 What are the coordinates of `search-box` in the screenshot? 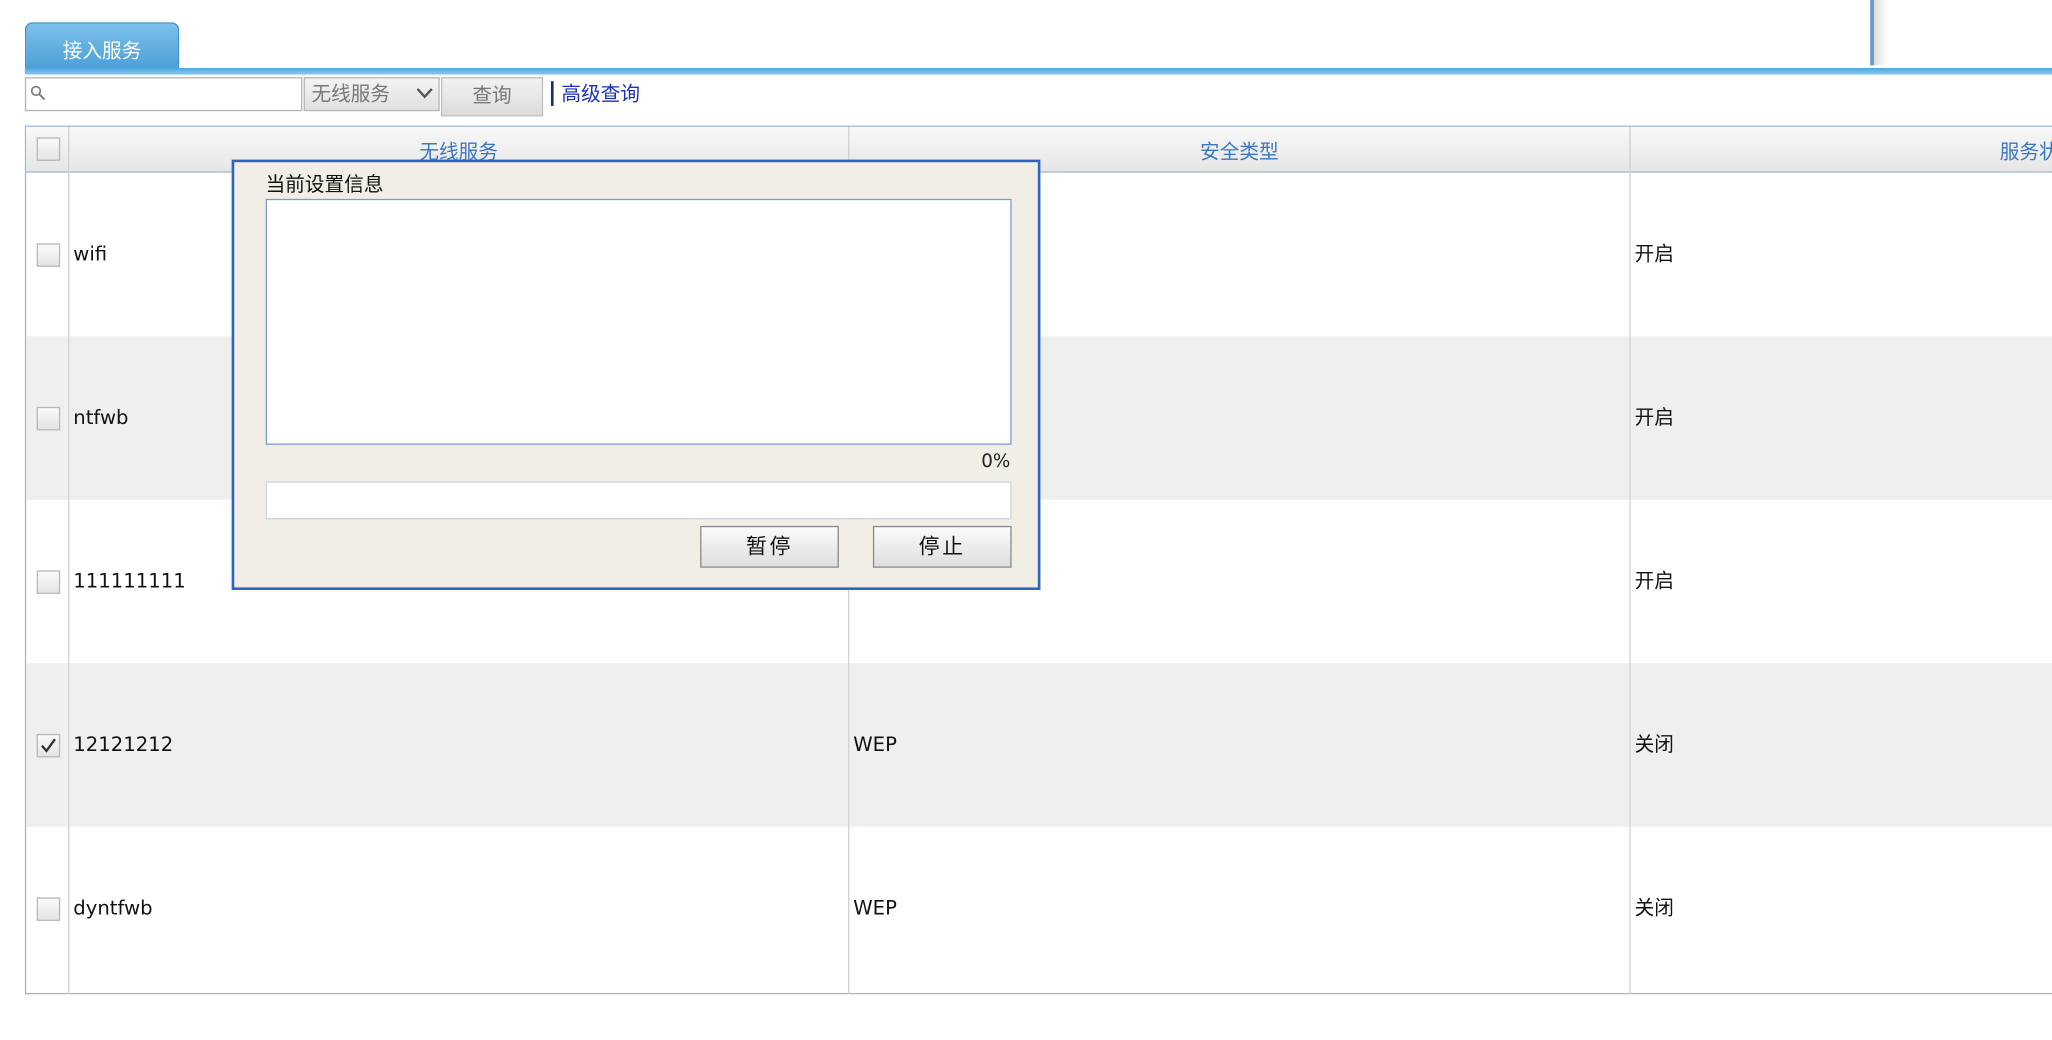 It's located at (163, 94).